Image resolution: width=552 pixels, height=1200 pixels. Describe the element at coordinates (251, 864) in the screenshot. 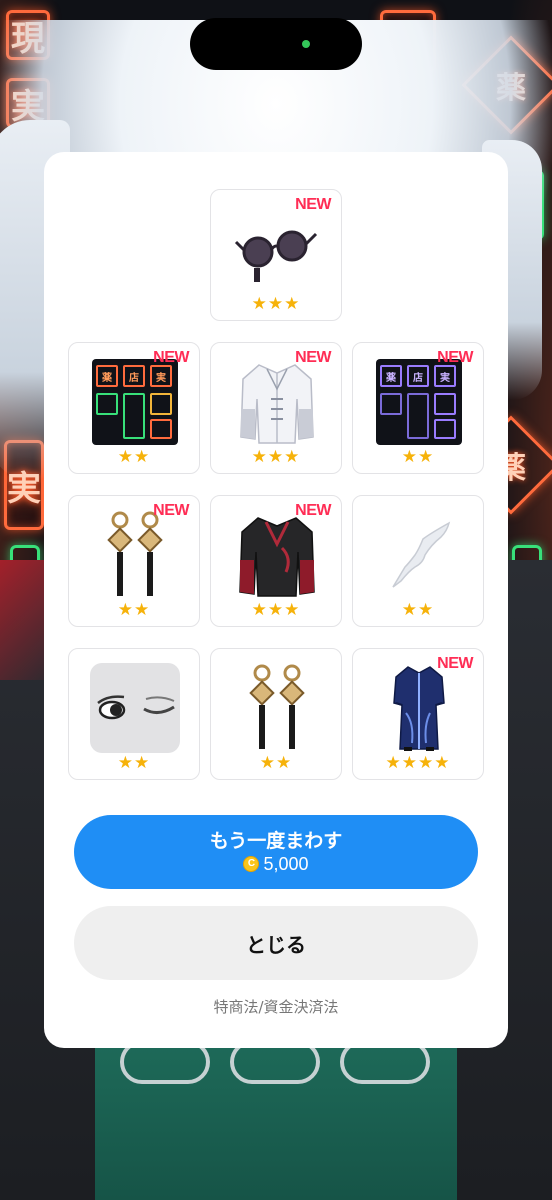

I see `coin-icon: C` at that location.